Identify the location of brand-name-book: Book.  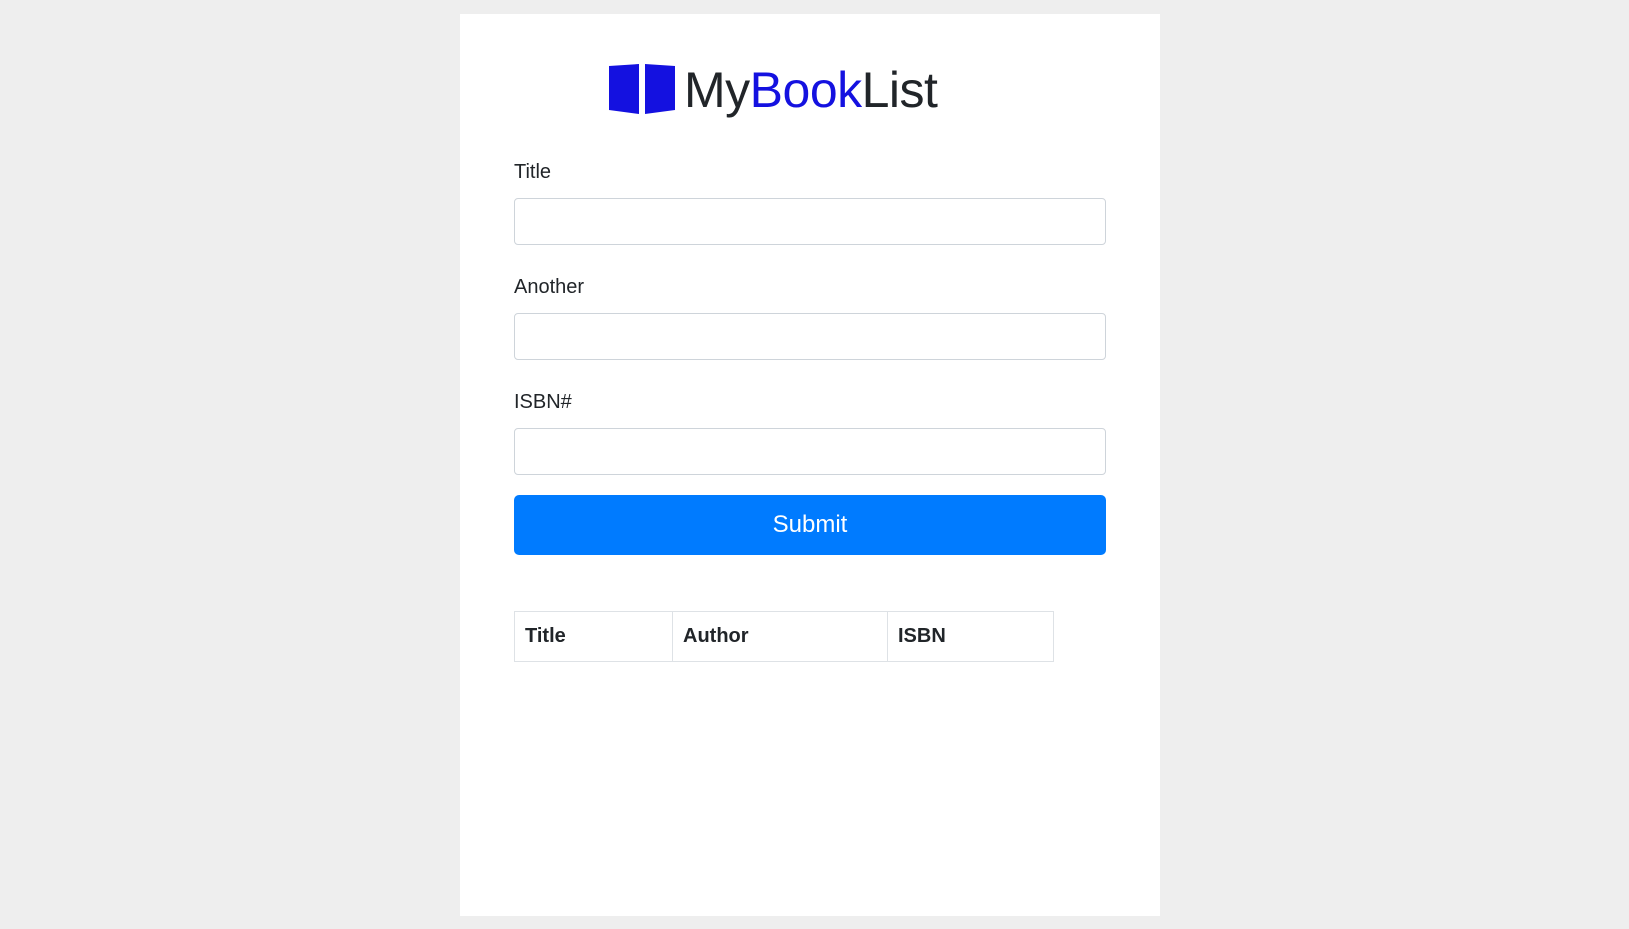
(805, 90).